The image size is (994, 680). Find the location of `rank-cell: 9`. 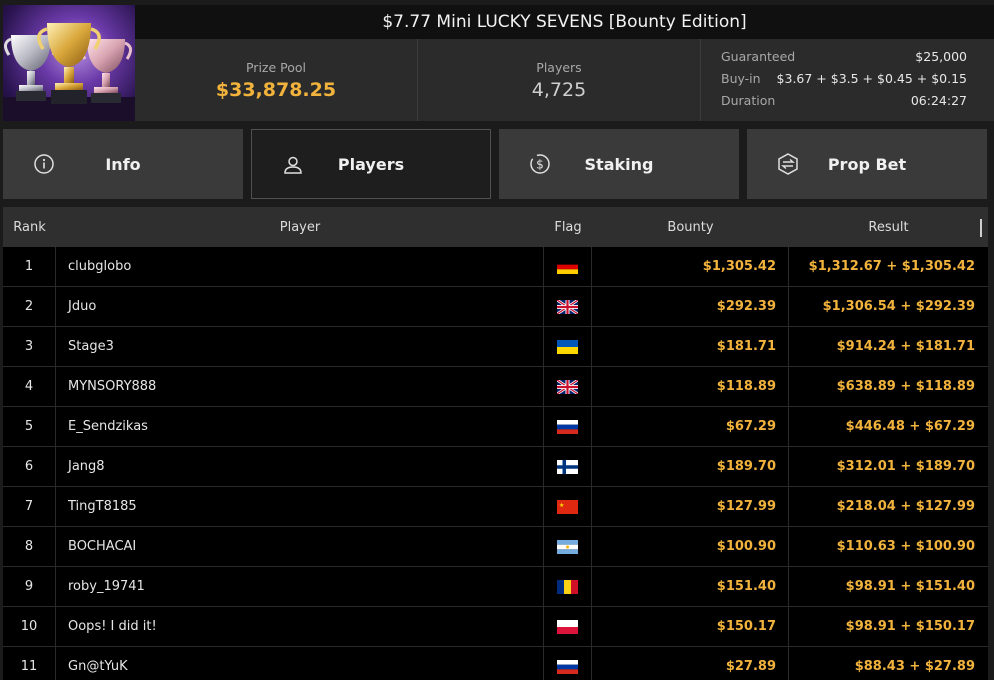

rank-cell: 9 is located at coordinates (29, 586).